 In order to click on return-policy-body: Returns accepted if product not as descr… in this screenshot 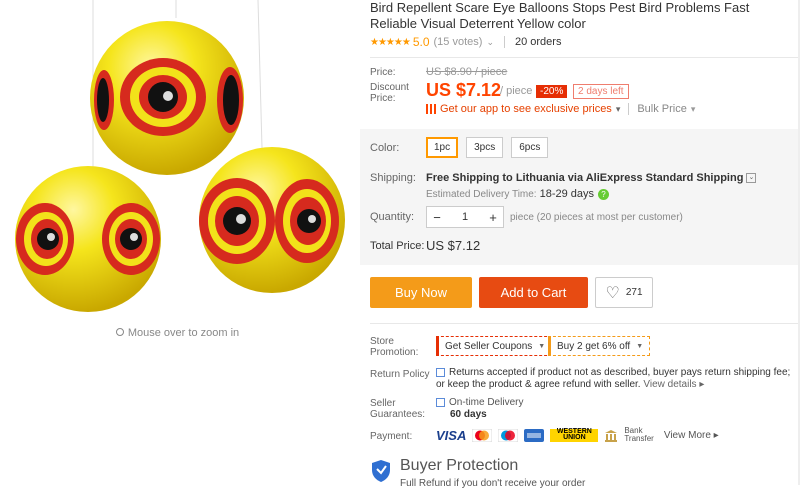, I will do `click(613, 378)`.